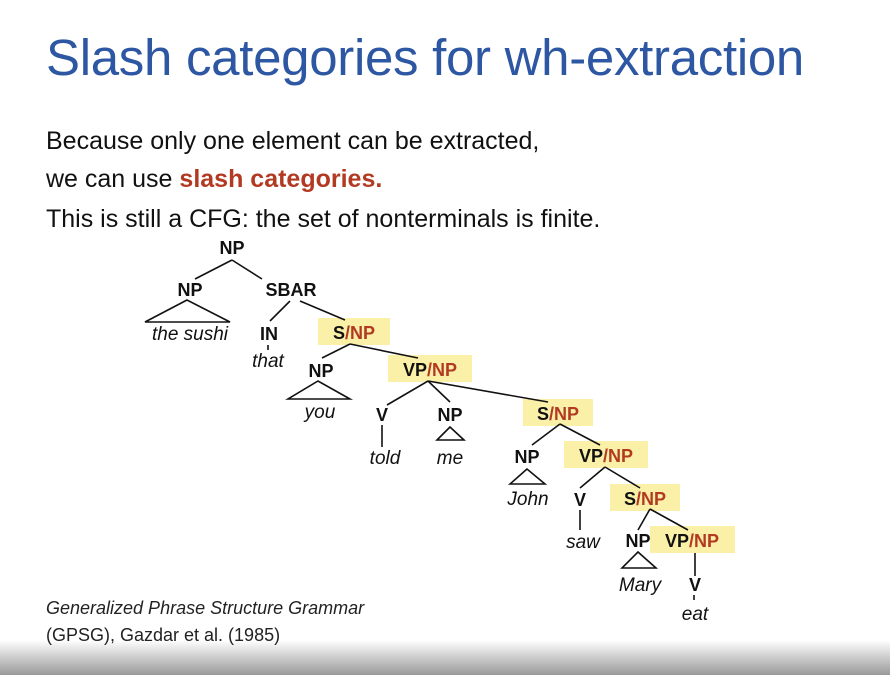 The width and height of the screenshot is (890, 675). What do you see at coordinates (526, 457) in the screenshot?
I see `node-np-john: NP` at bounding box center [526, 457].